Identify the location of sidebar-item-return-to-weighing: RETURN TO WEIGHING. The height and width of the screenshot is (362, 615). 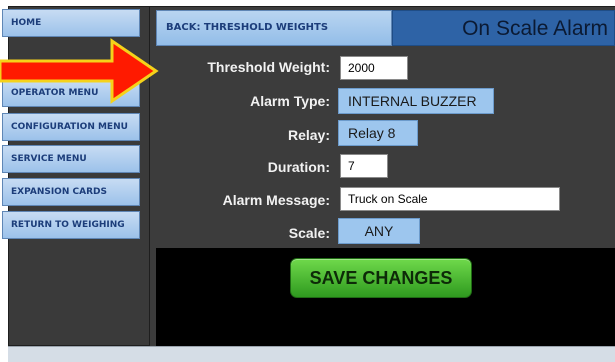
(71, 225).